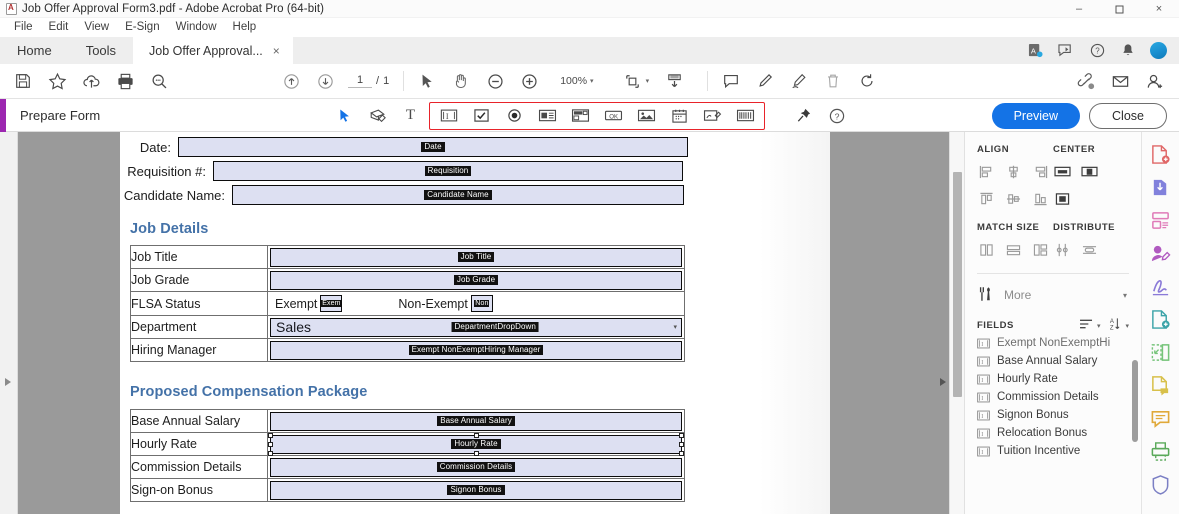 This screenshot has width=1179, height=514. I want to click on comment-icon, so click(731, 81).